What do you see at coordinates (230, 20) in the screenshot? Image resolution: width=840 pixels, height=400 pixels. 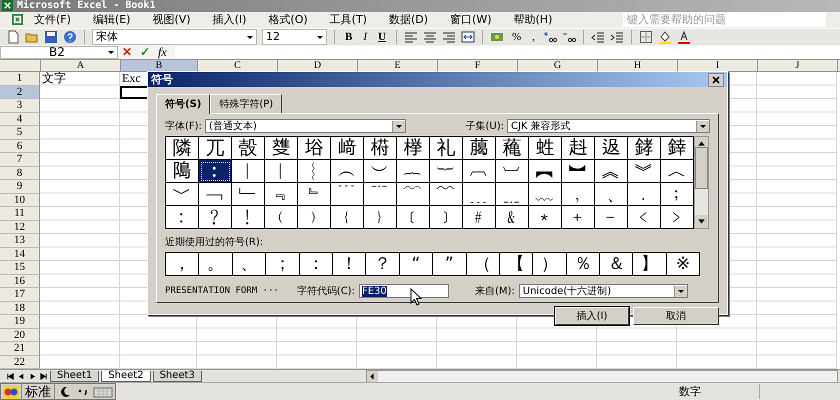 I see `menu-item: 插入(I)` at bounding box center [230, 20].